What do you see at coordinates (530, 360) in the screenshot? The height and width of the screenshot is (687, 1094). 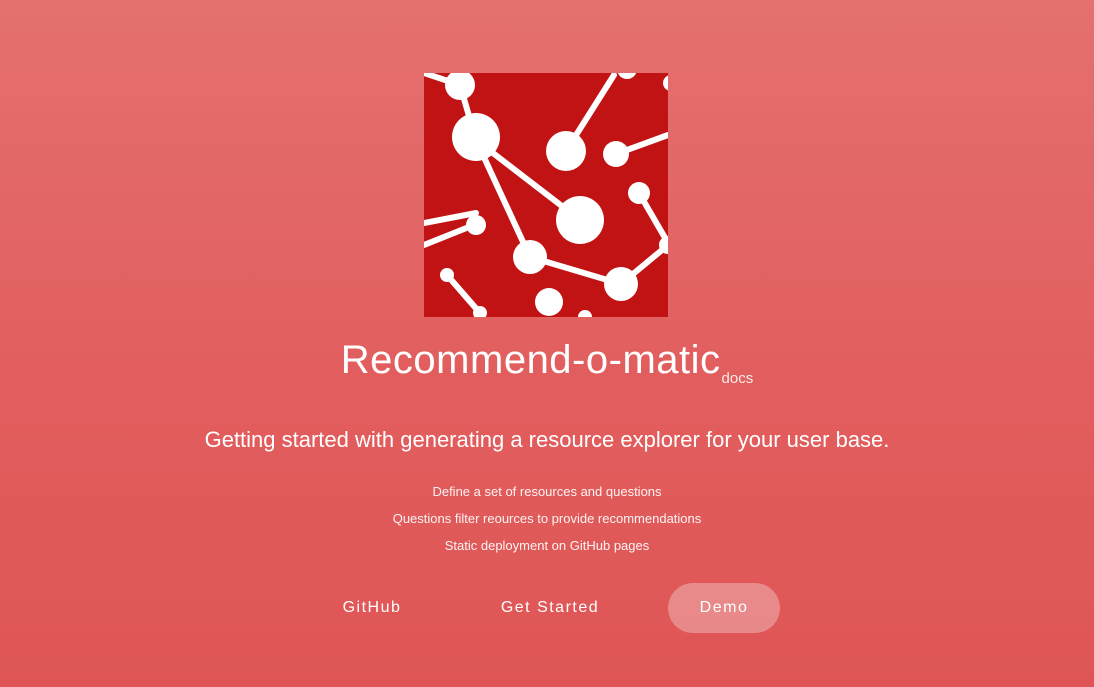 I see `page-title: Recommend-o-matic` at bounding box center [530, 360].